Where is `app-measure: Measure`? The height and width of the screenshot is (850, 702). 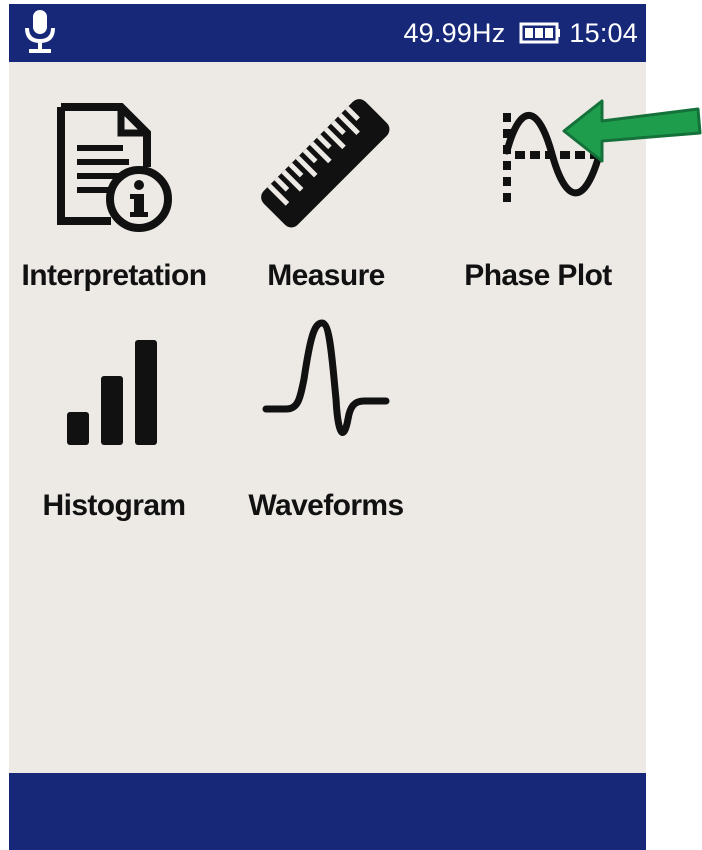 app-measure: Measure is located at coordinates (326, 196).